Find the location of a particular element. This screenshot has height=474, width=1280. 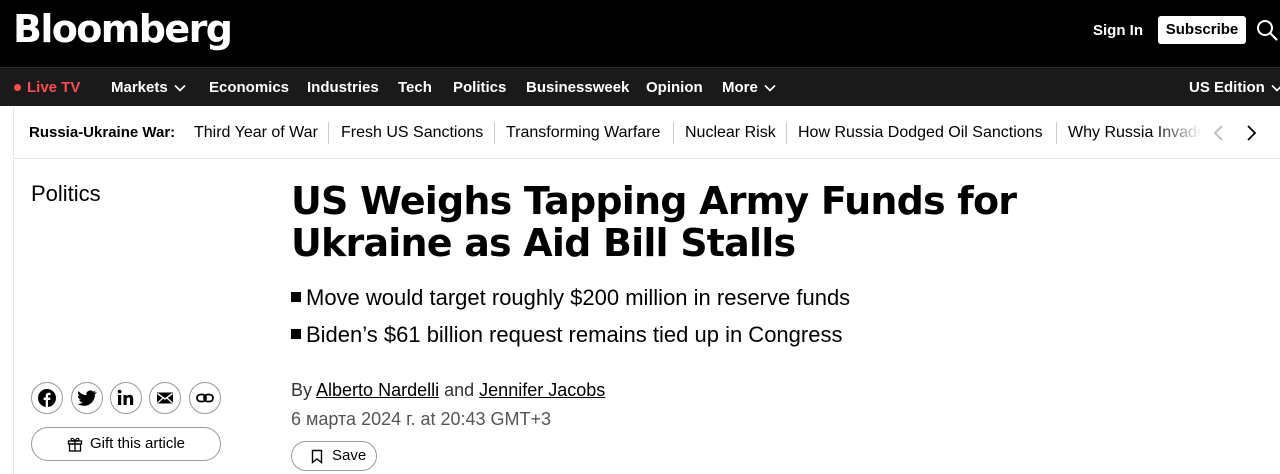

nav-item-label: Tech is located at coordinates (415, 87).